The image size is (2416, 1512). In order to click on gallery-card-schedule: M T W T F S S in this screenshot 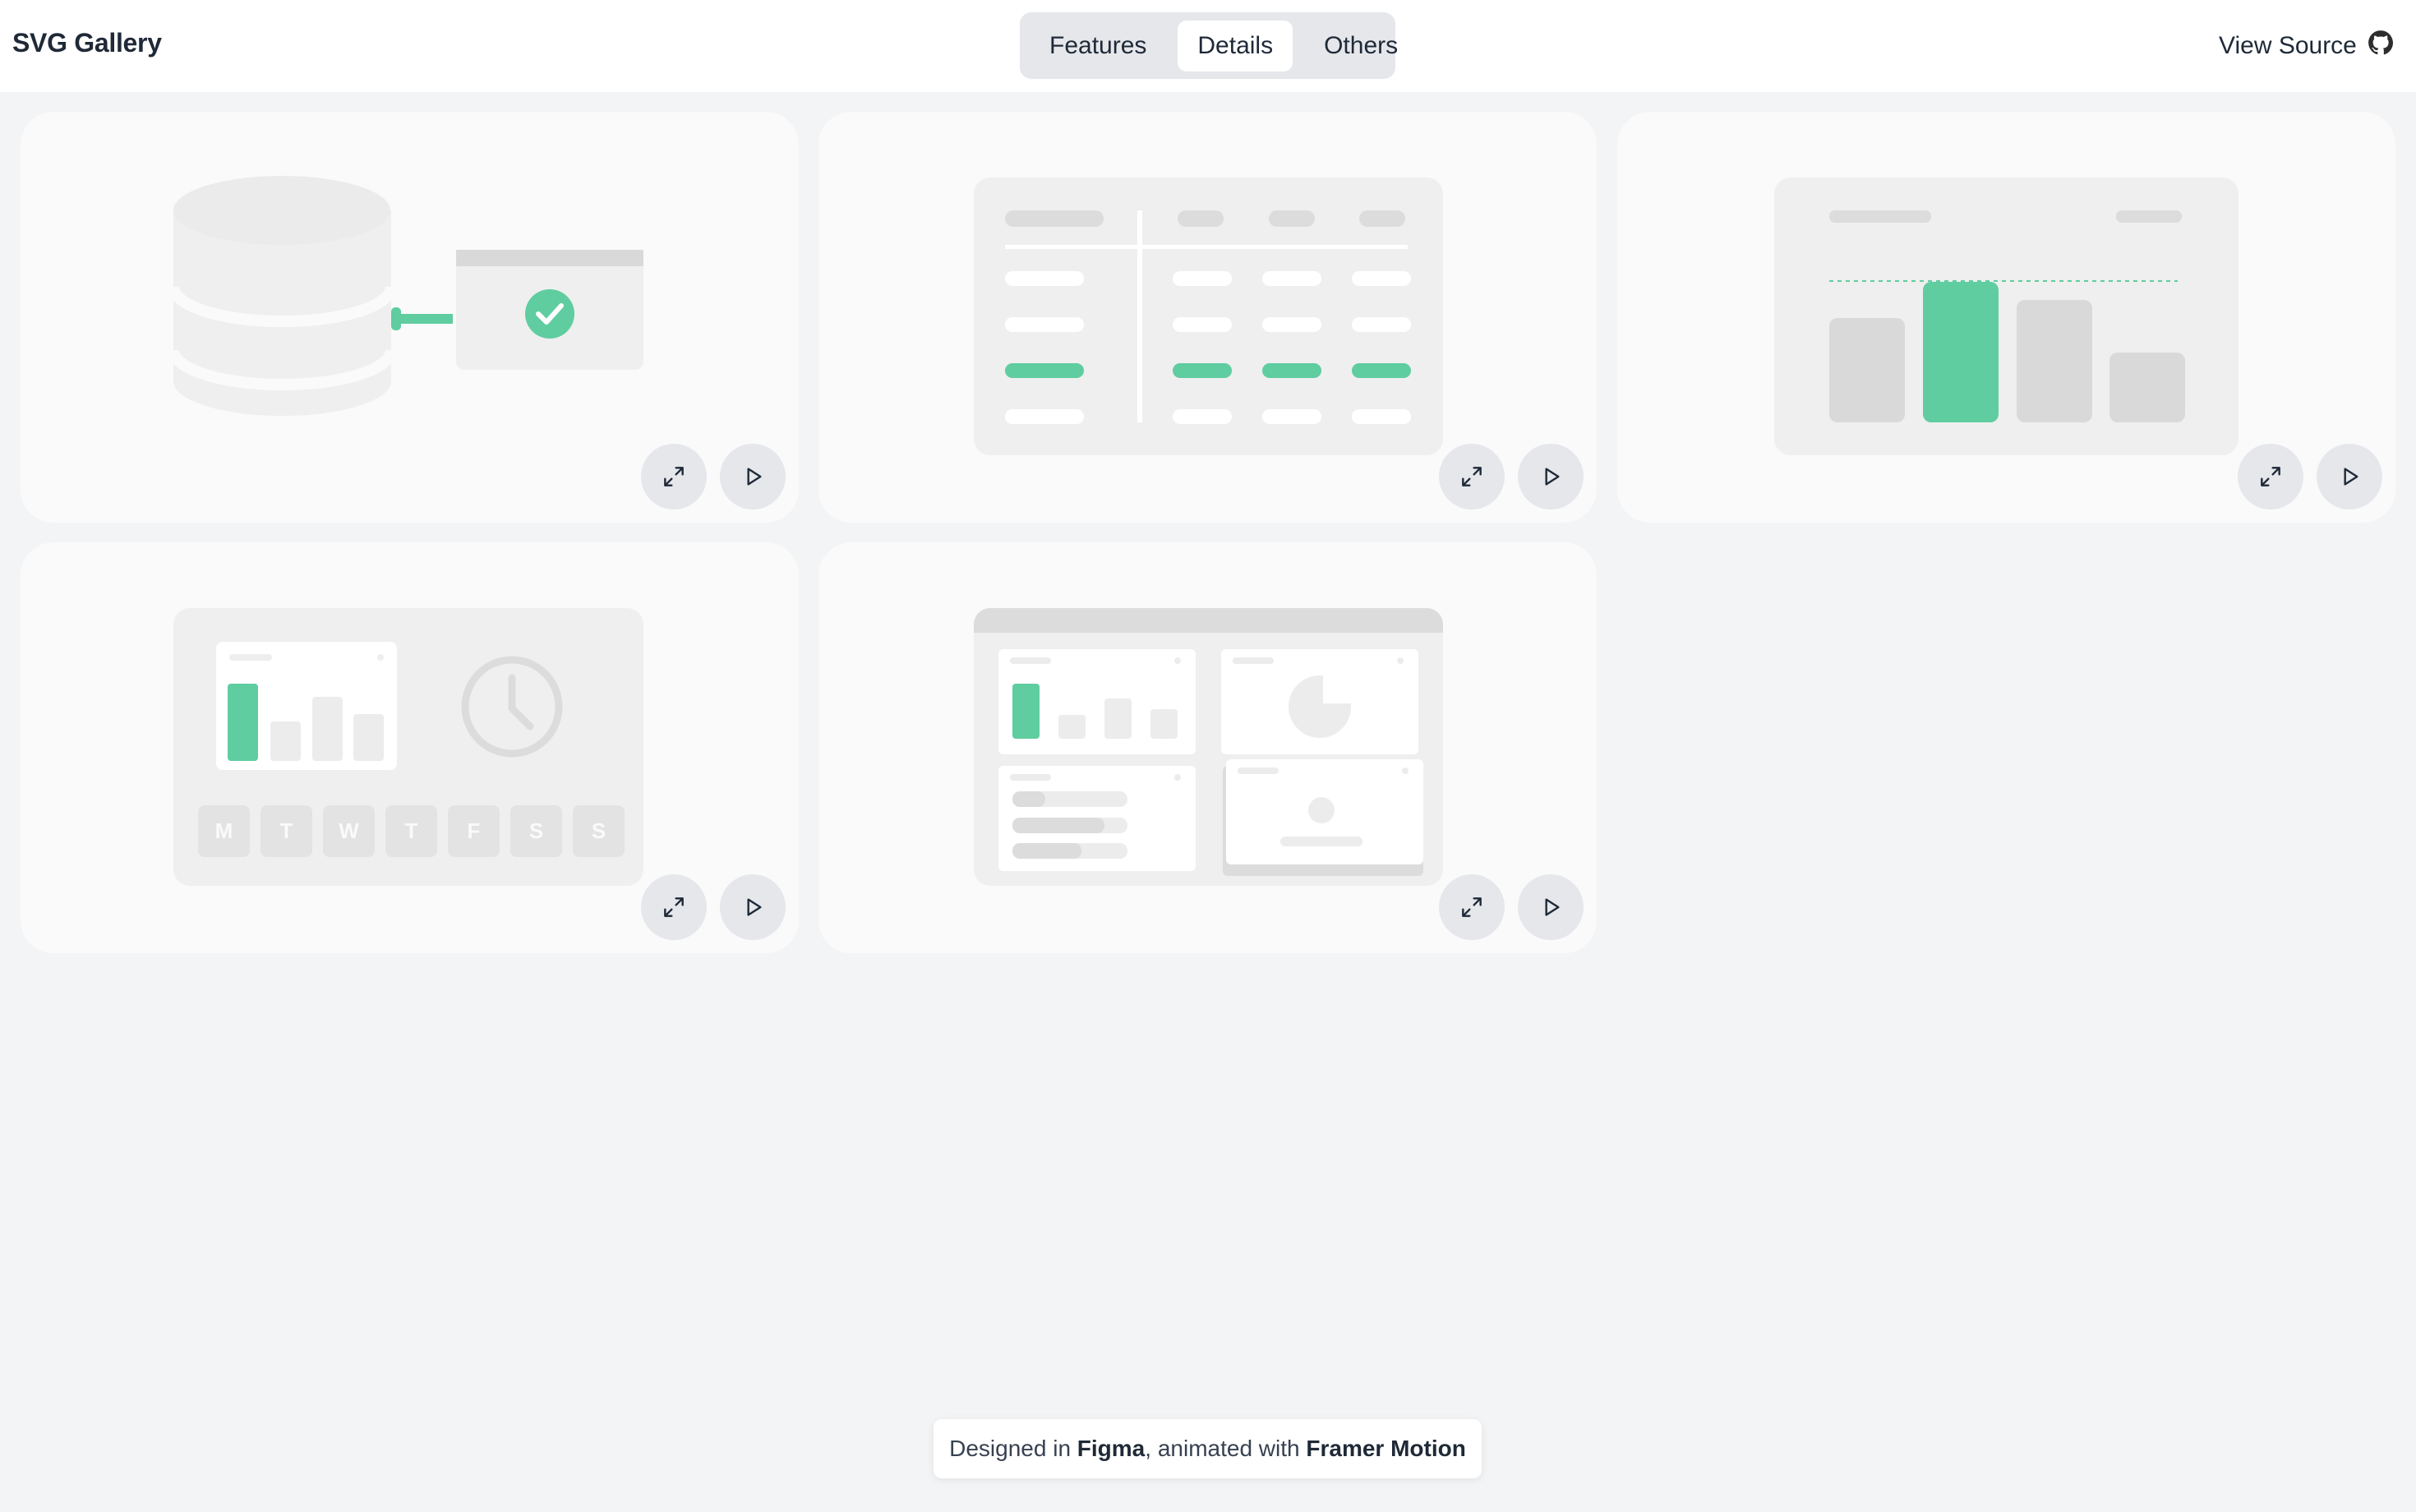, I will do `click(410, 747)`.